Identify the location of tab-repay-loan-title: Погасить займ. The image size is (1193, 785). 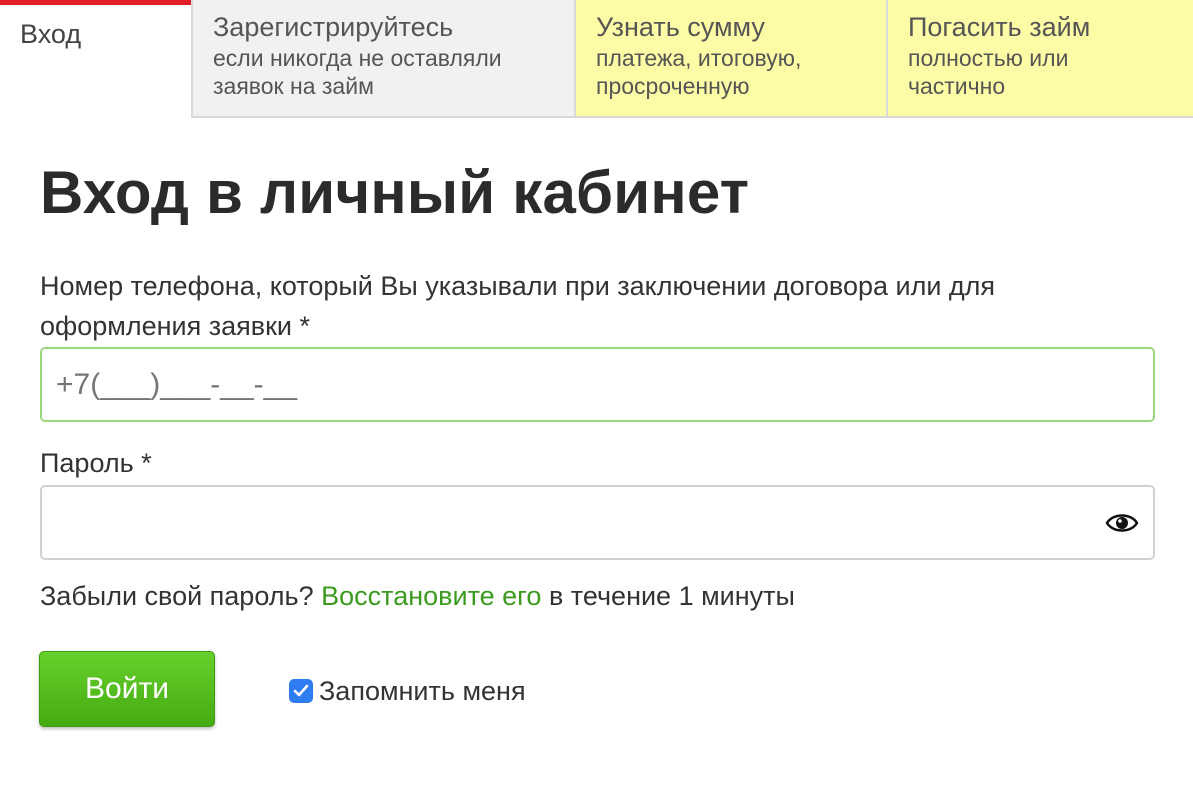
(999, 27).